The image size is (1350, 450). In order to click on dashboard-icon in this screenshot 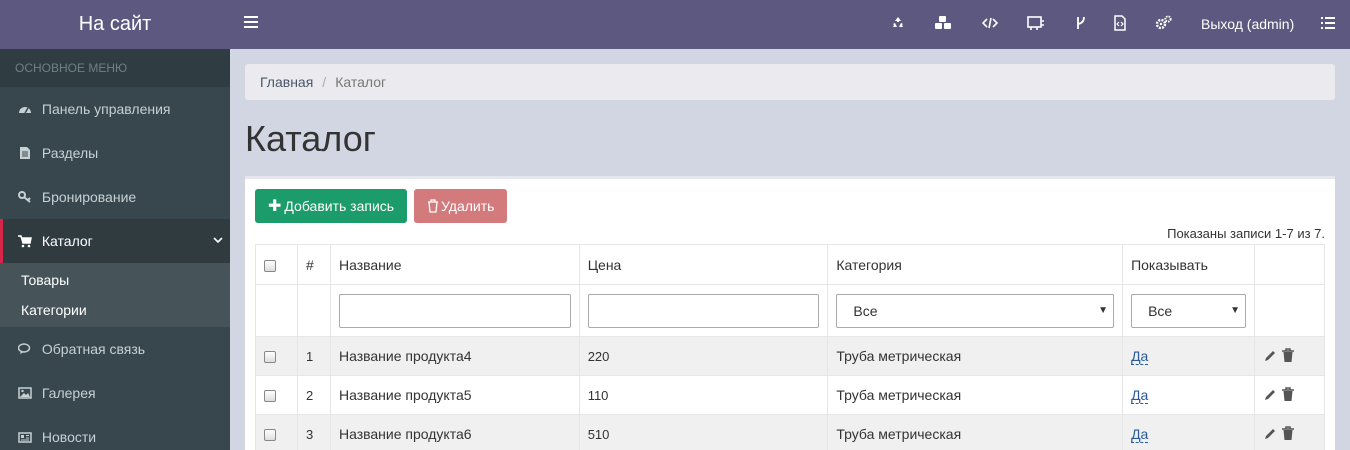, I will do `click(25, 109)`.